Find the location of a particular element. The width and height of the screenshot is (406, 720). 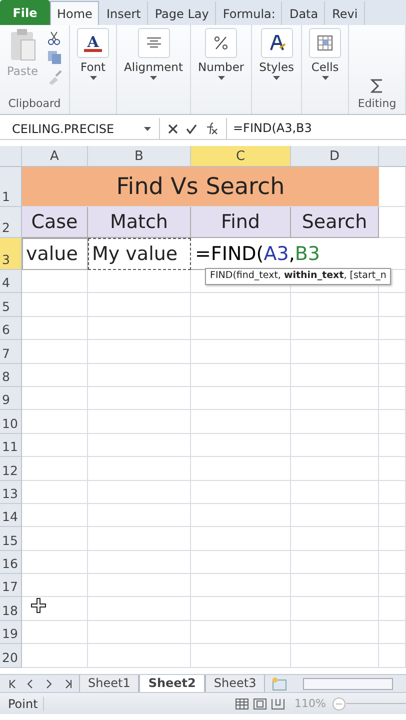

horizontal-scrollbar is located at coordinates (348, 684).